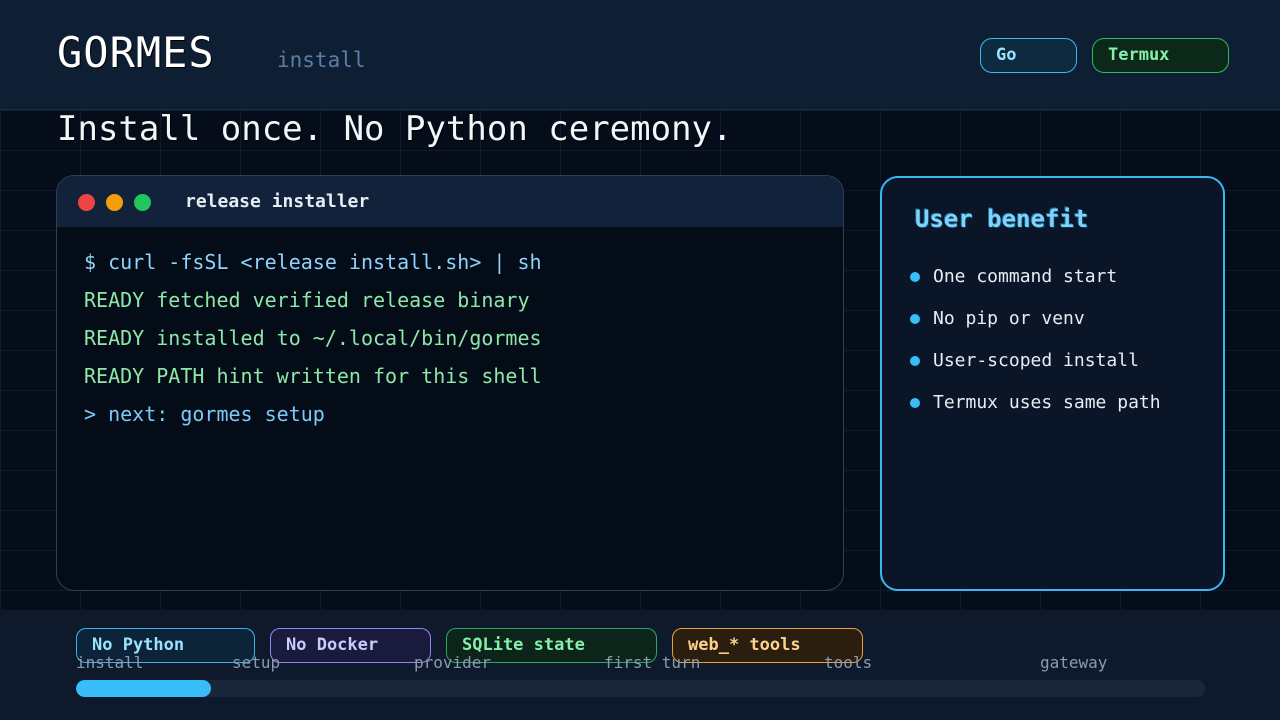 The height and width of the screenshot is (720, 1280). Describe the element at coordinates (142, 202) in the screenshot. I see `maximize-window-dot` at that location.